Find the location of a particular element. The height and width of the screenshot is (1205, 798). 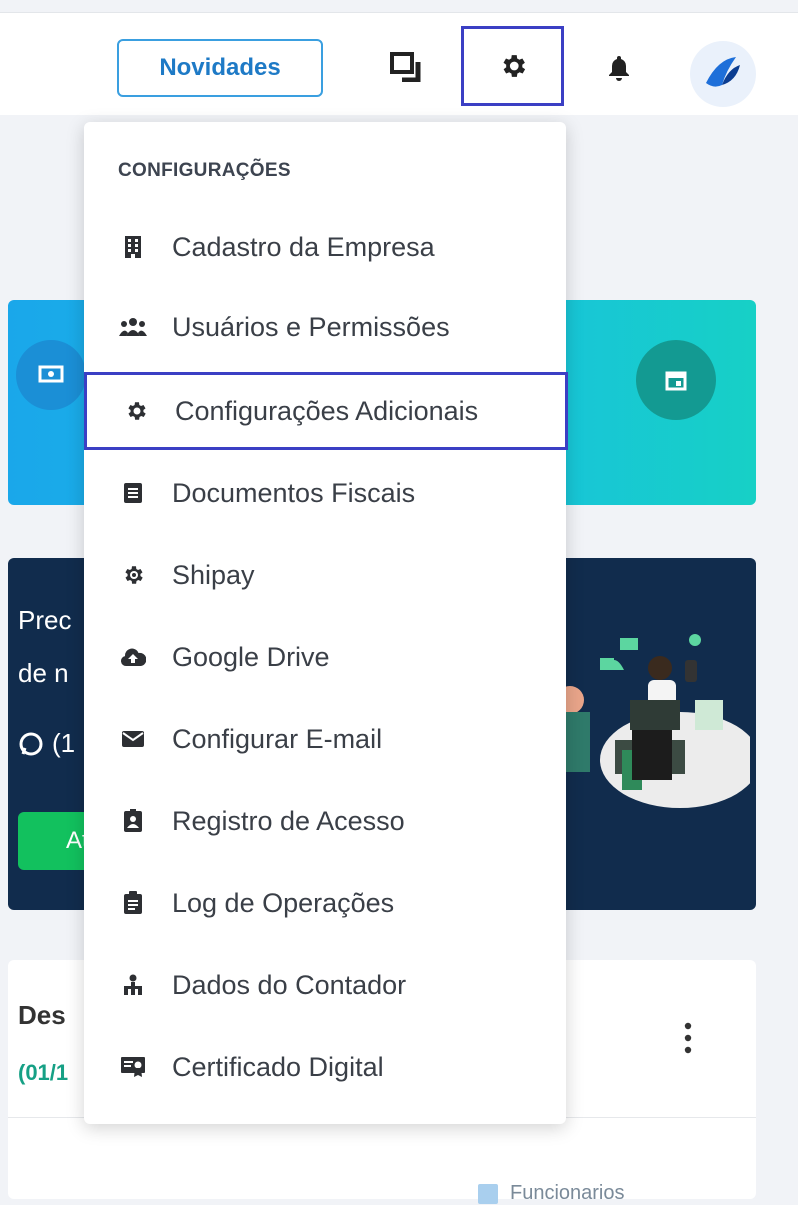

support-illustration is located at coordinates (655, 721).